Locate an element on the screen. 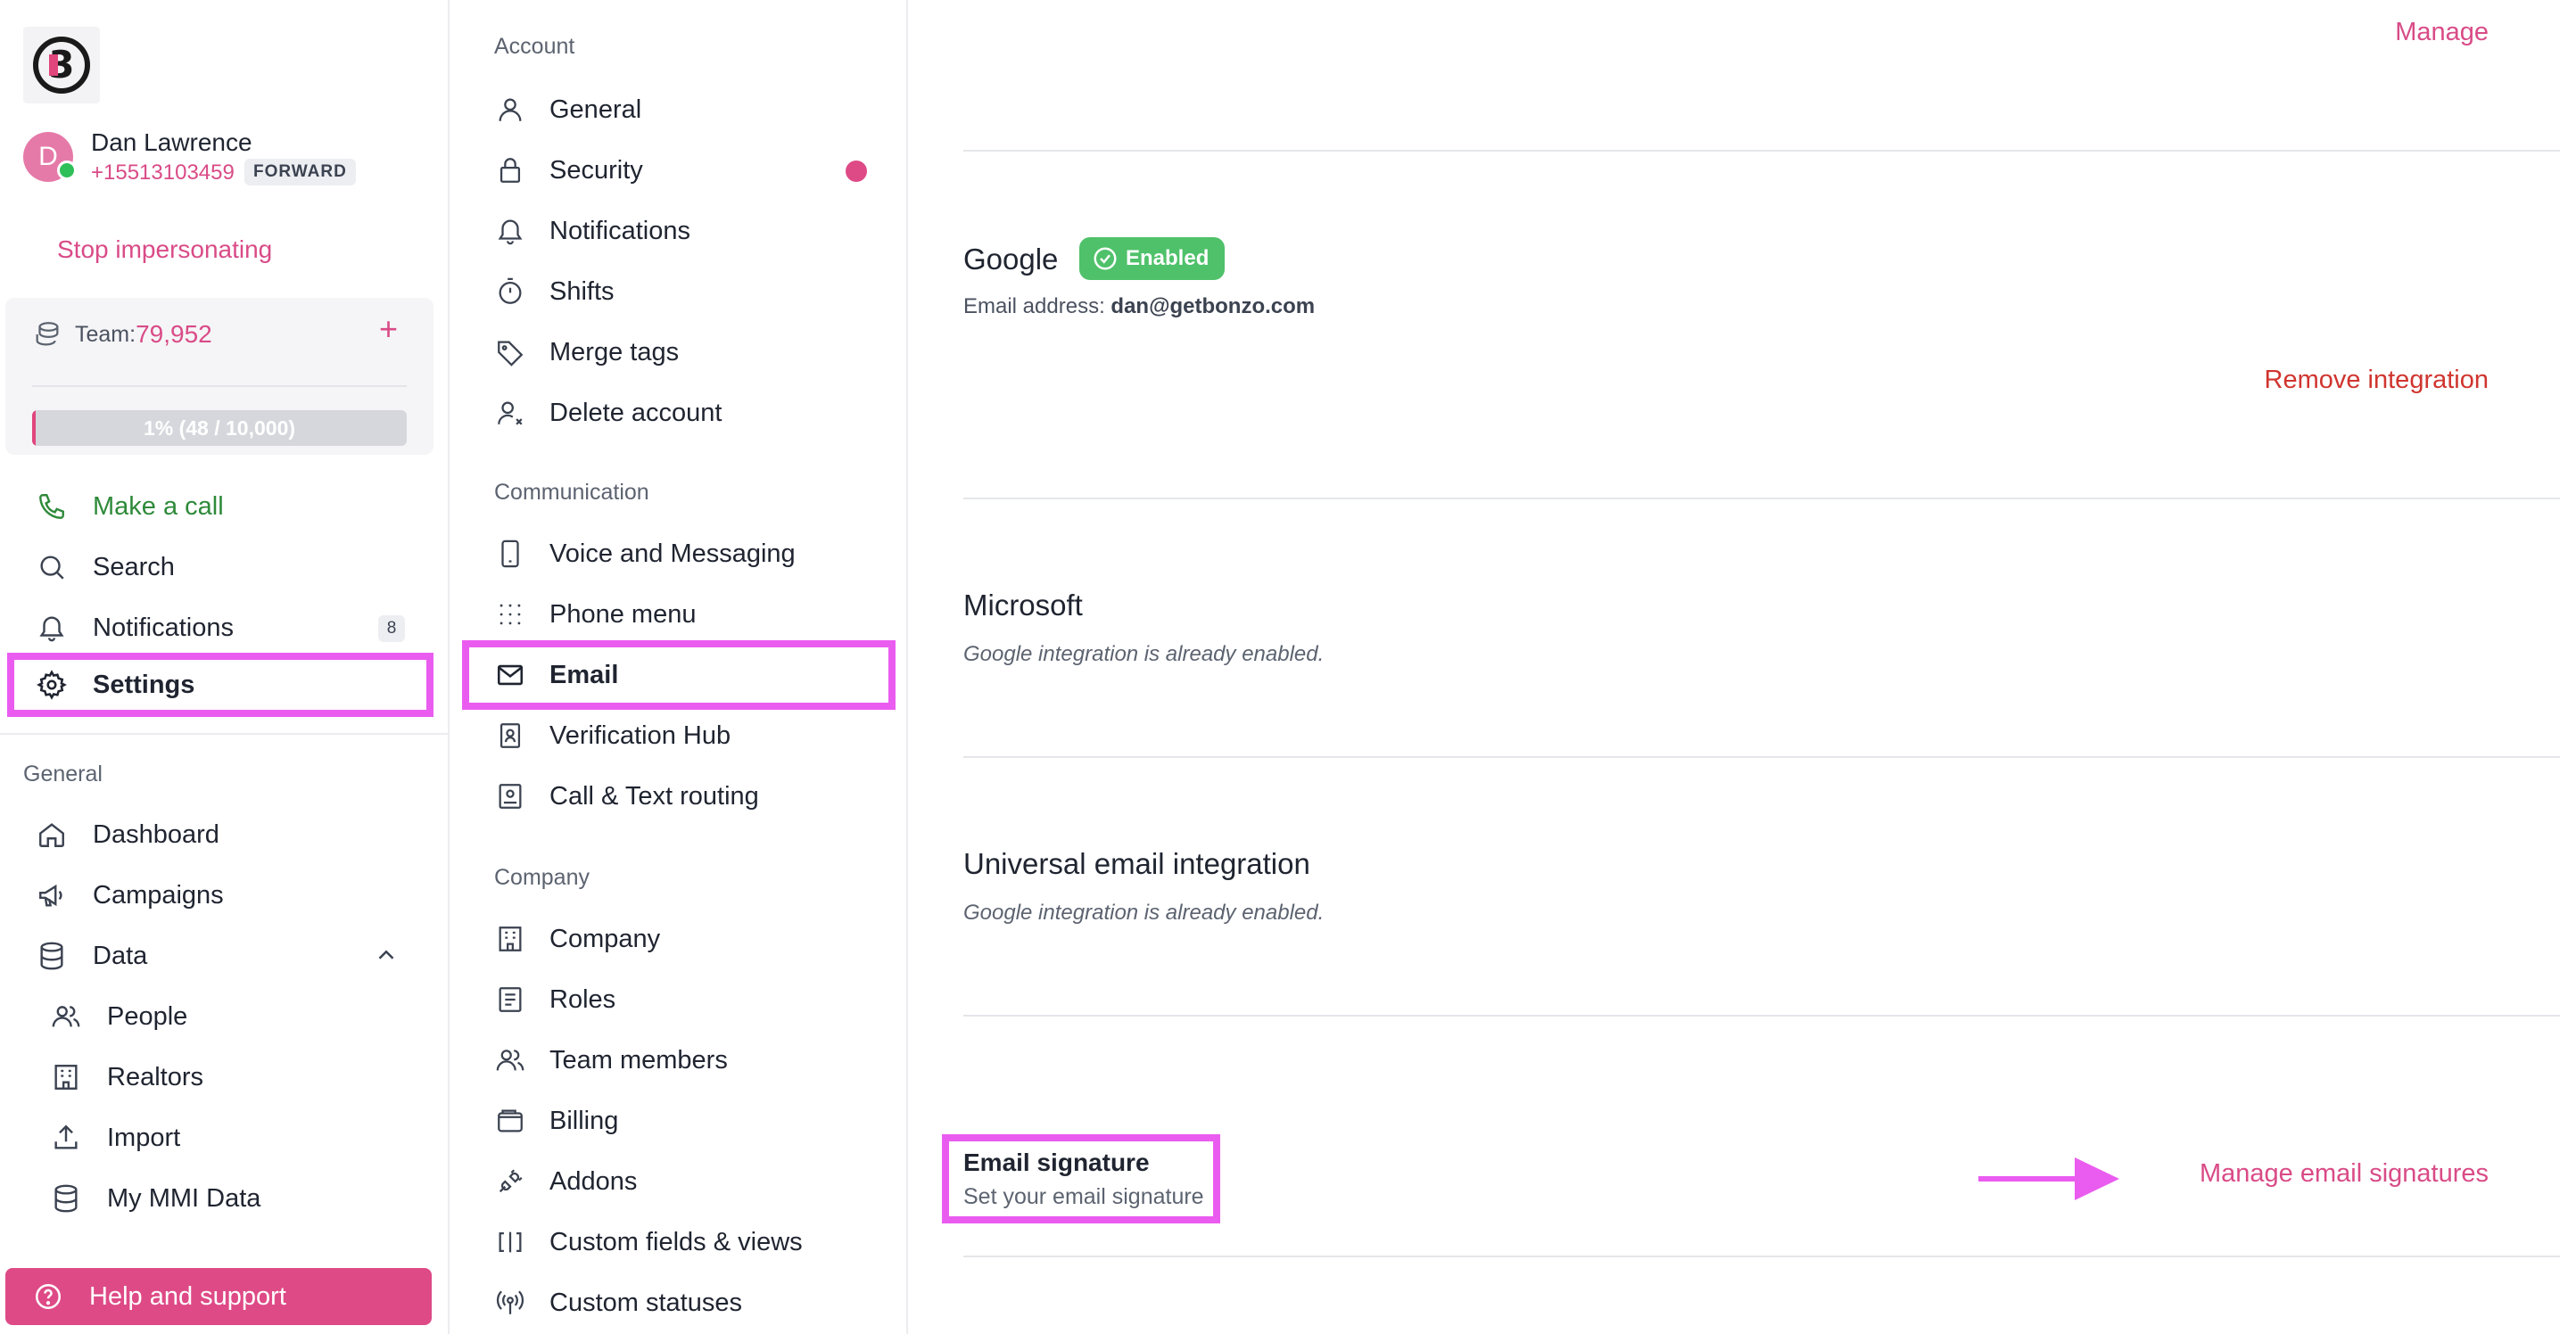 This screenshot has width=2576, height=1334. sidebar-item-settings: Settings is located at coordinates (220, 685).